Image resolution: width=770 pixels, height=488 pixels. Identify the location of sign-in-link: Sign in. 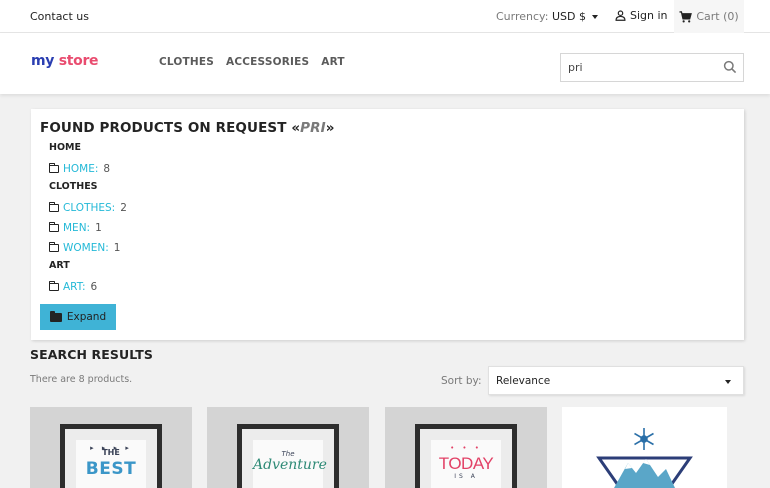
(641, 15).